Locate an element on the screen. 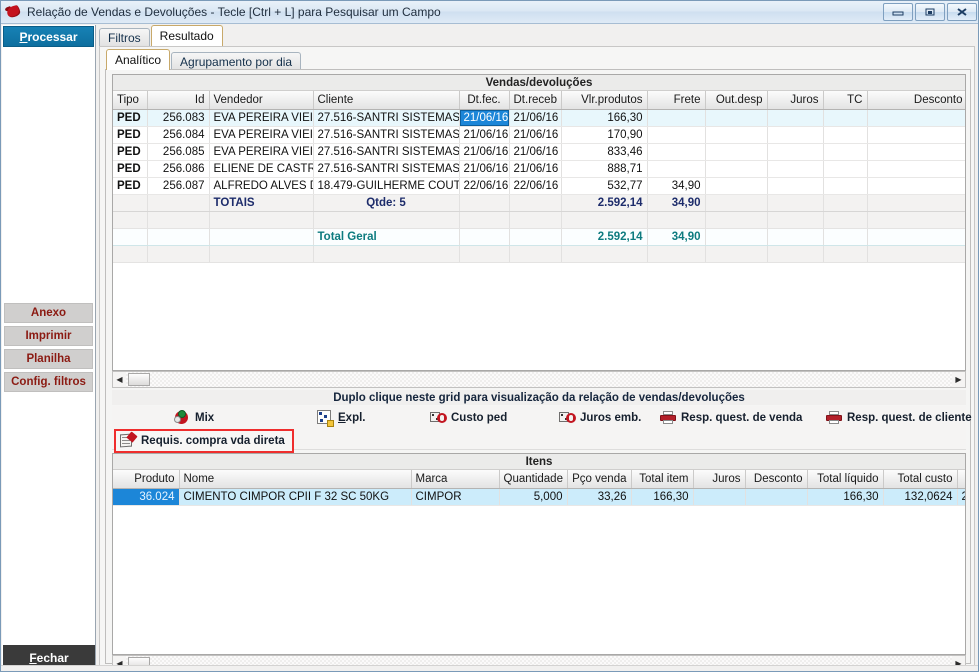 Image resolution: width=979 pixels, height=672 pixels. resp-quest-venda-action: Resp. quest. de venda is located at coordinates (731, 418).